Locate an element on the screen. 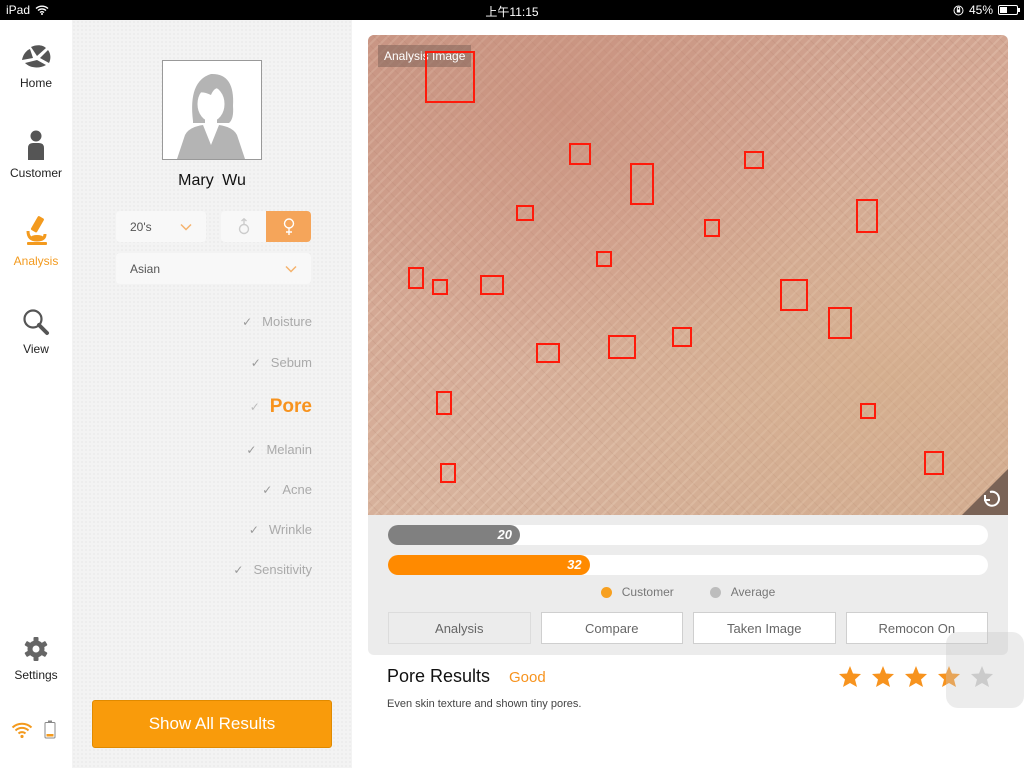  gender-toggle is located at coordinates (266, 226).